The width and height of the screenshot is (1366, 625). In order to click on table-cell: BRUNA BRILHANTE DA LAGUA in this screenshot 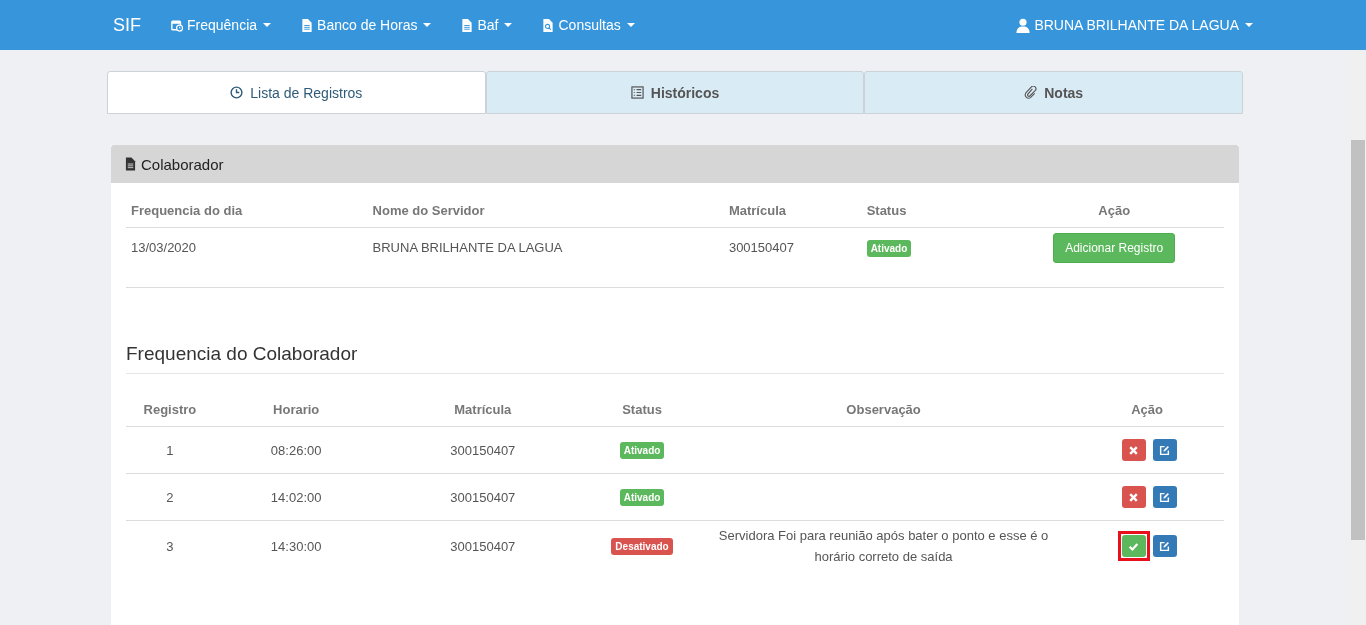, I will do `click(543, 257)`.